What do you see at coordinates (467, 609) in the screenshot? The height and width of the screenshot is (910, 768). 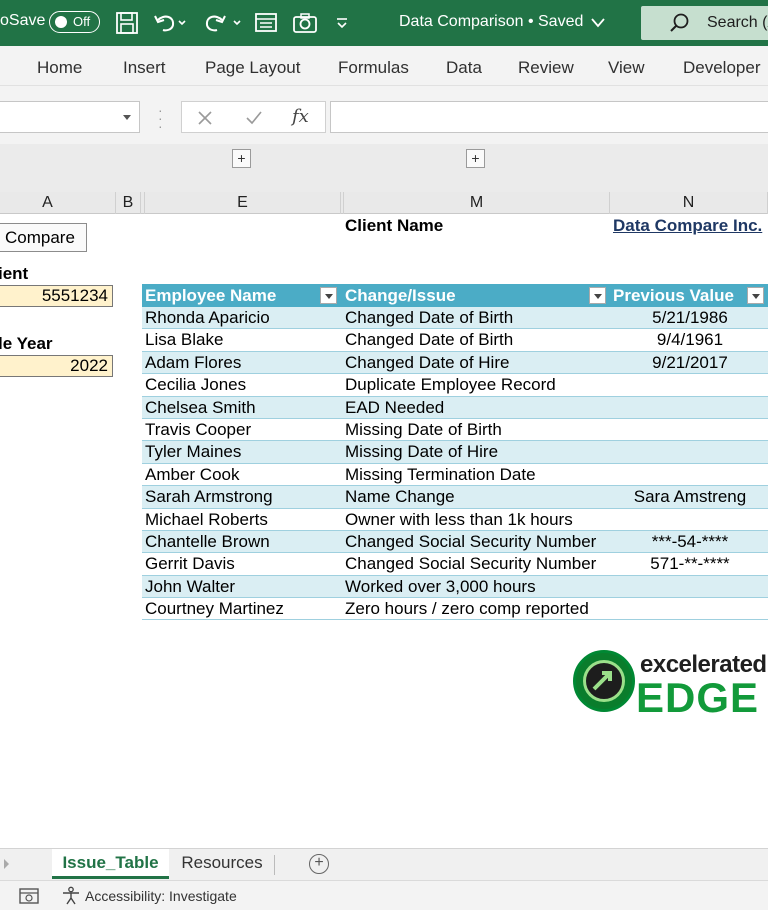 I see `cell-change-issue: Zero hours / zero comp reported` at bounding box center [467, 609].